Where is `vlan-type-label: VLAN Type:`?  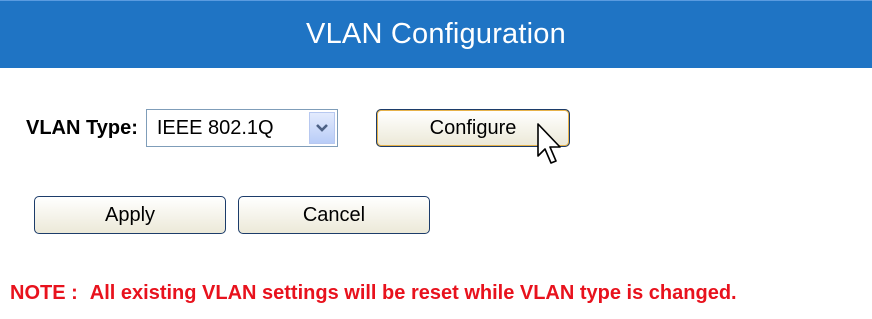 vlan-type-label: VLAN Type: is located at coordinates (82, 127).